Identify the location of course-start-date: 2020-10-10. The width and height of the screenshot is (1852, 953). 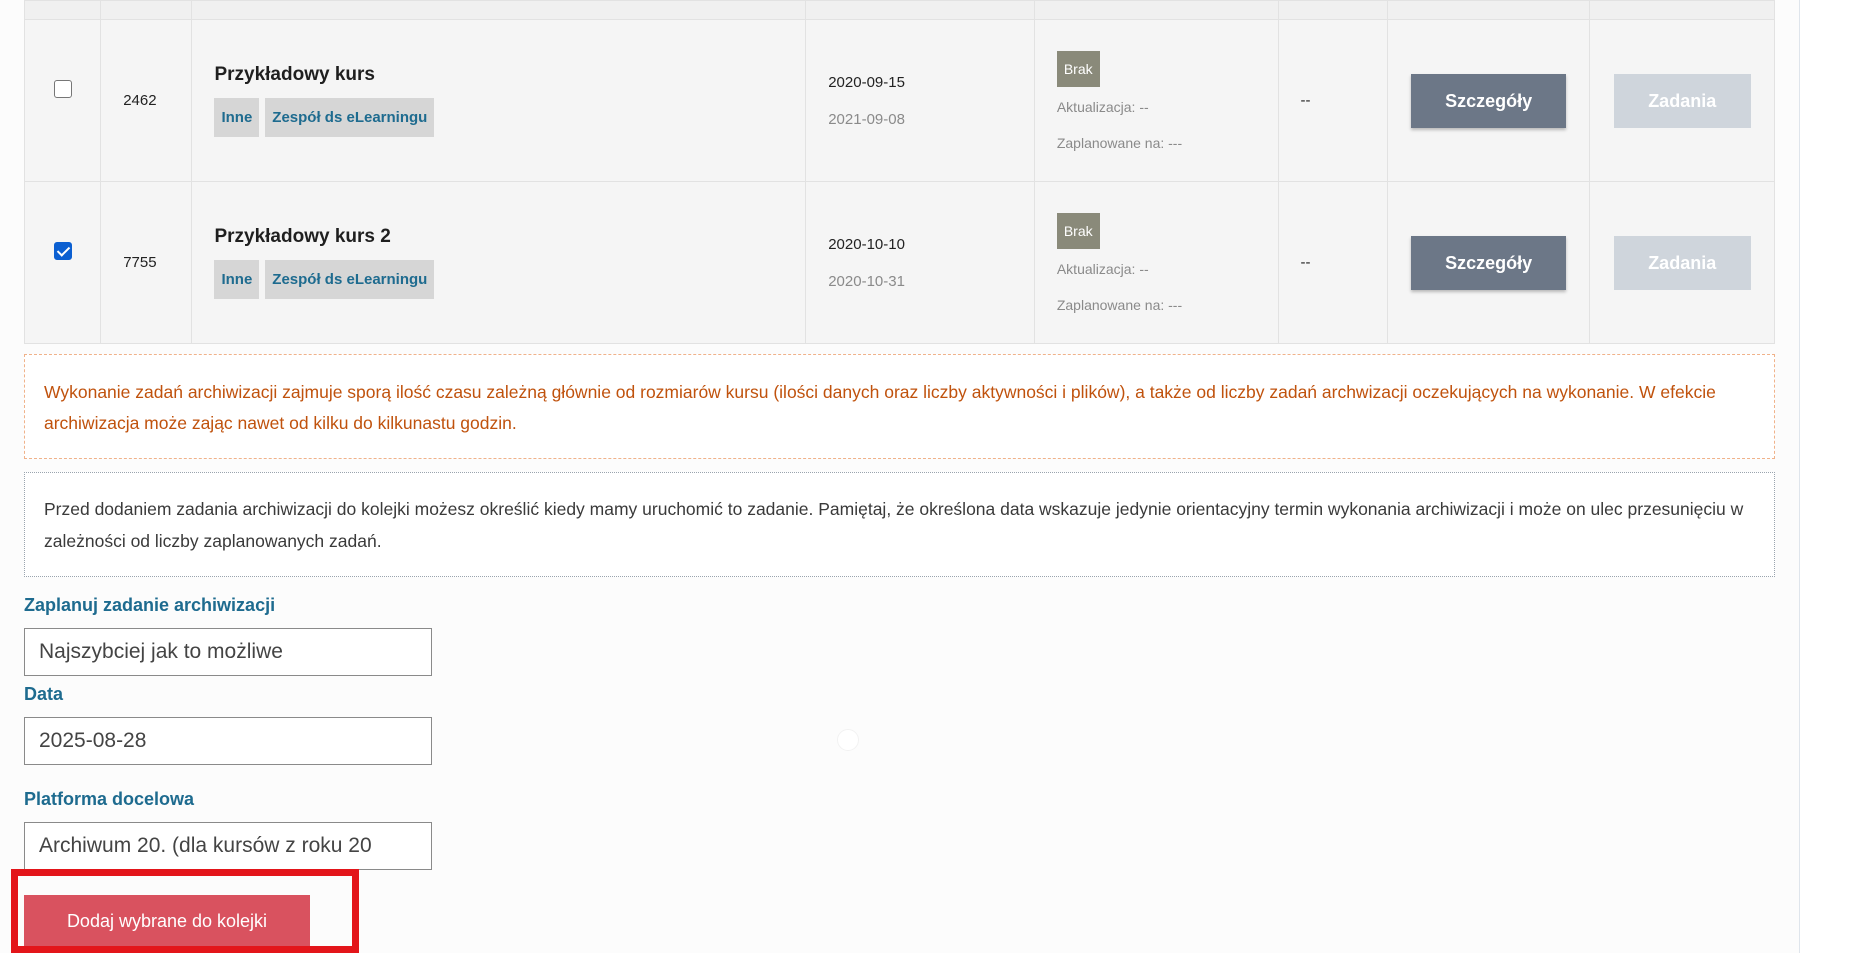
(866, 244).